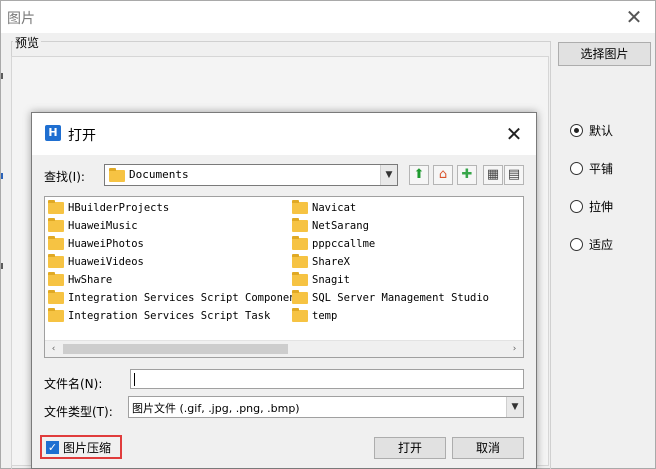  Describe the element at coordinates (169, 316) in the screenshot. I see `list-item-label: Integration Services Script Task` at that location.